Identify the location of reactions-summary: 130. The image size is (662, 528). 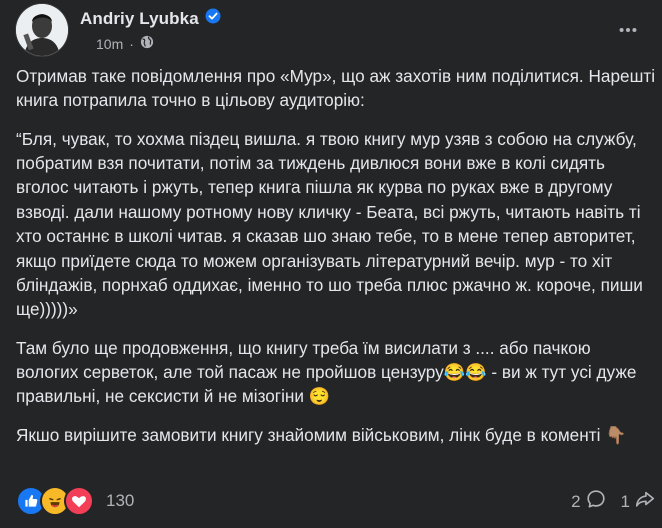
(75, 501).